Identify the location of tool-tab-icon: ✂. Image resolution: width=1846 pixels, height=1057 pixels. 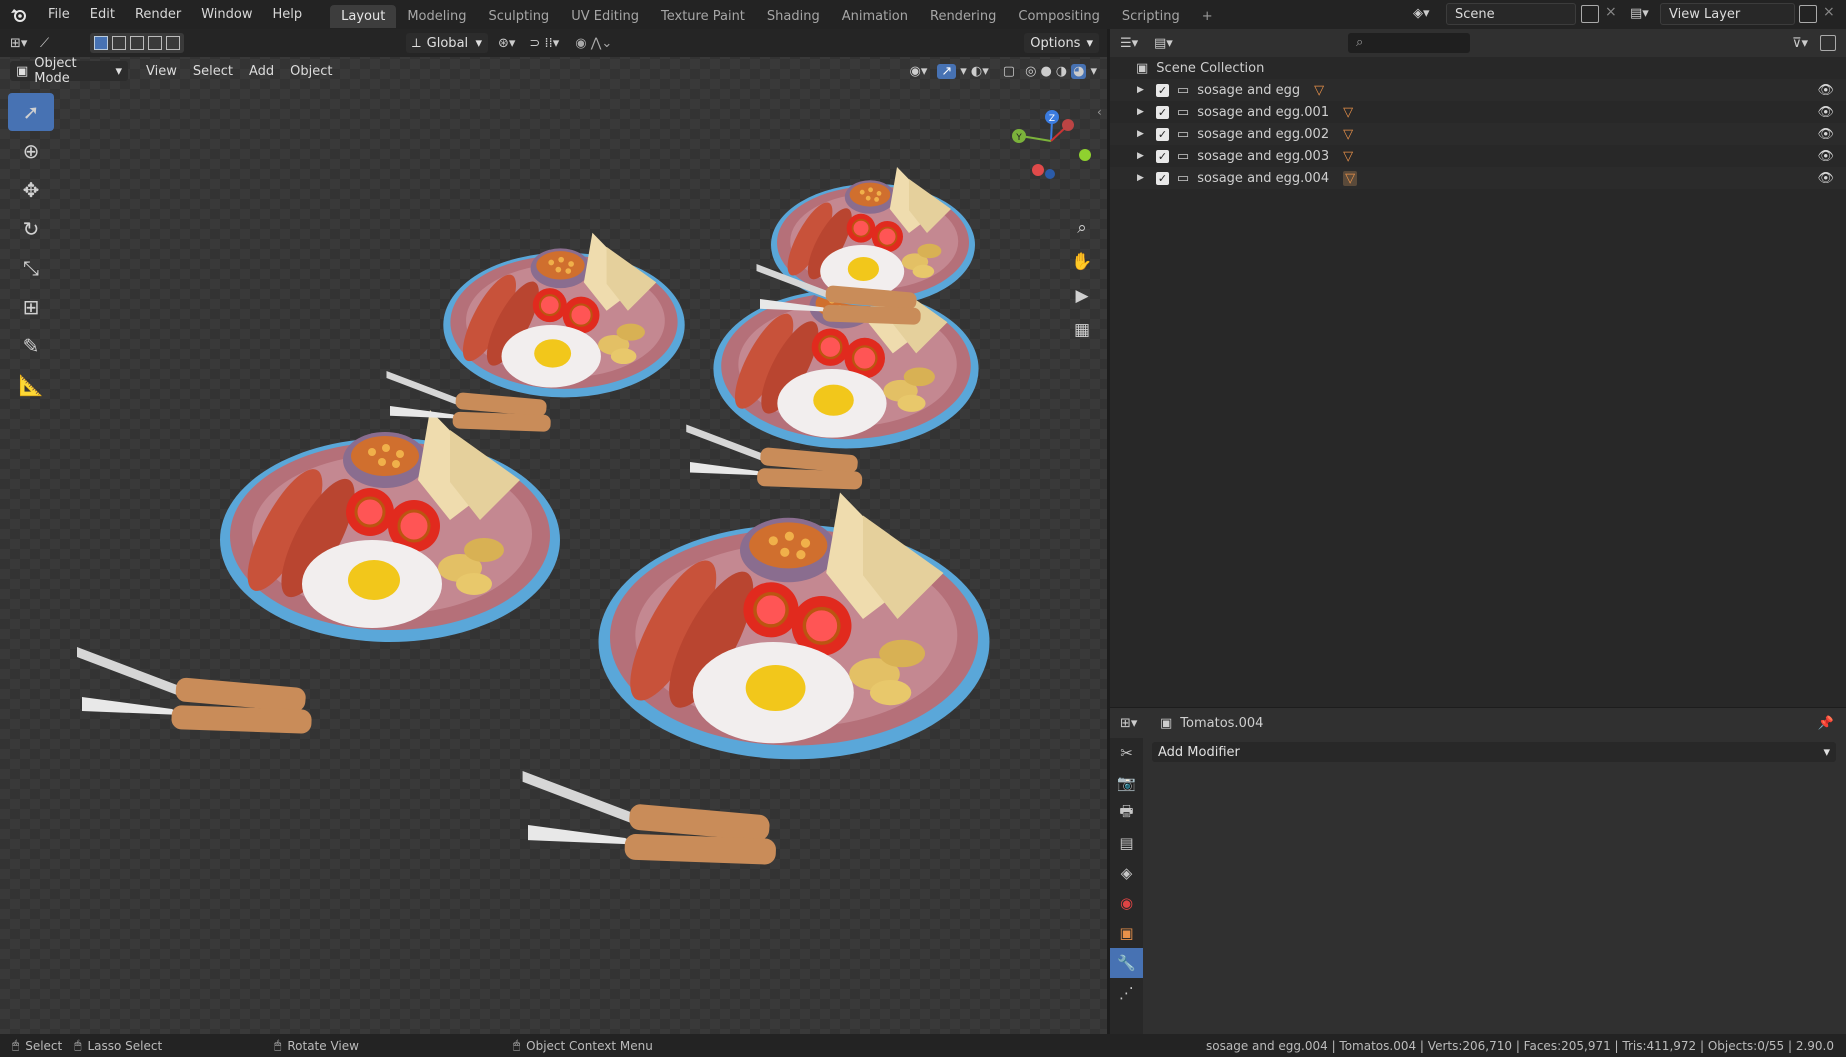
(1126, 753).